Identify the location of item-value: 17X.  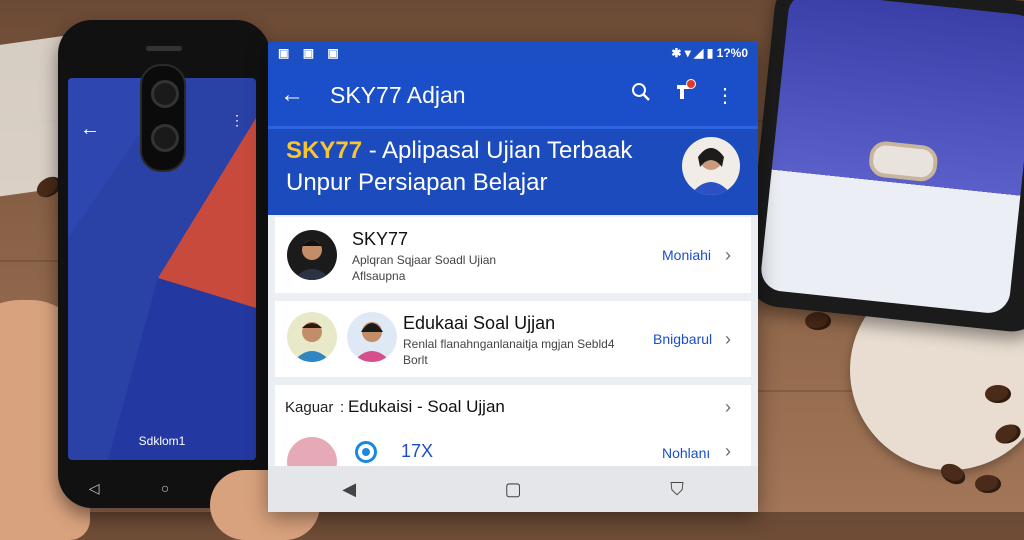
(417, 451).